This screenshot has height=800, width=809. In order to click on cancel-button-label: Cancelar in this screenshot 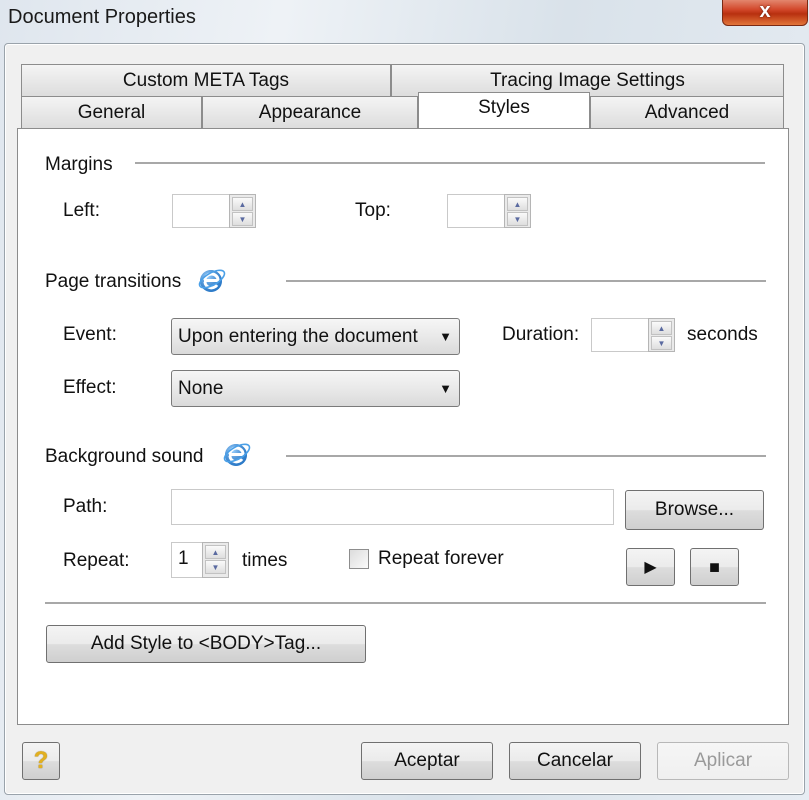, I will do `click(575, 760)`.